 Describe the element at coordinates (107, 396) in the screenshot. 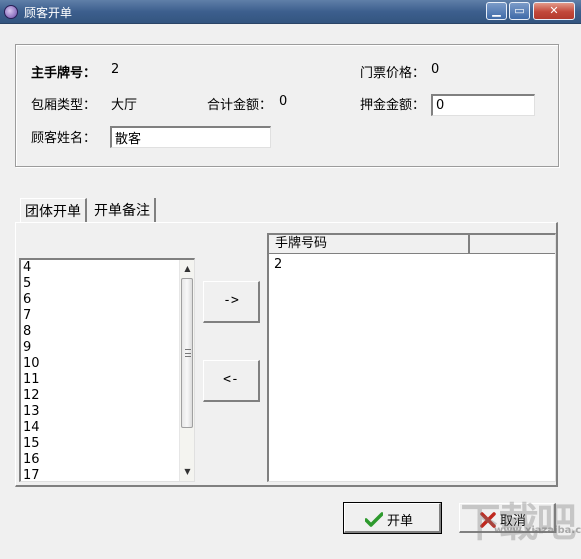

I see `list-item: 12` at that location.